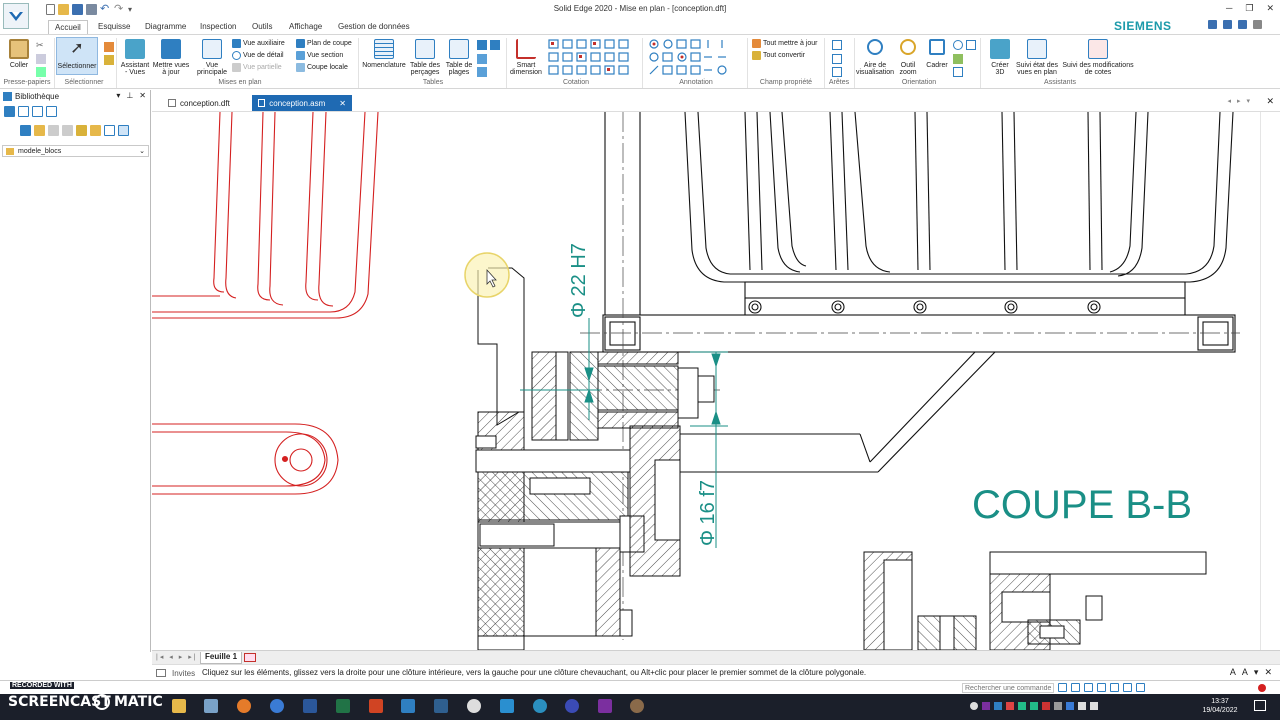  What do you see at coordinates (322, 67) in the screenshot?
I see `local-section-button: Coupe locale` at bounding box center [322, 67].